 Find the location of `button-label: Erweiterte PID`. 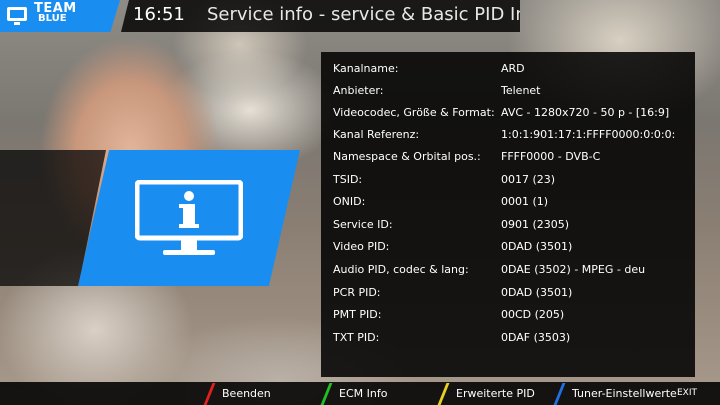

button-label: Erweiterte PID is located at coordinates (495, 393).